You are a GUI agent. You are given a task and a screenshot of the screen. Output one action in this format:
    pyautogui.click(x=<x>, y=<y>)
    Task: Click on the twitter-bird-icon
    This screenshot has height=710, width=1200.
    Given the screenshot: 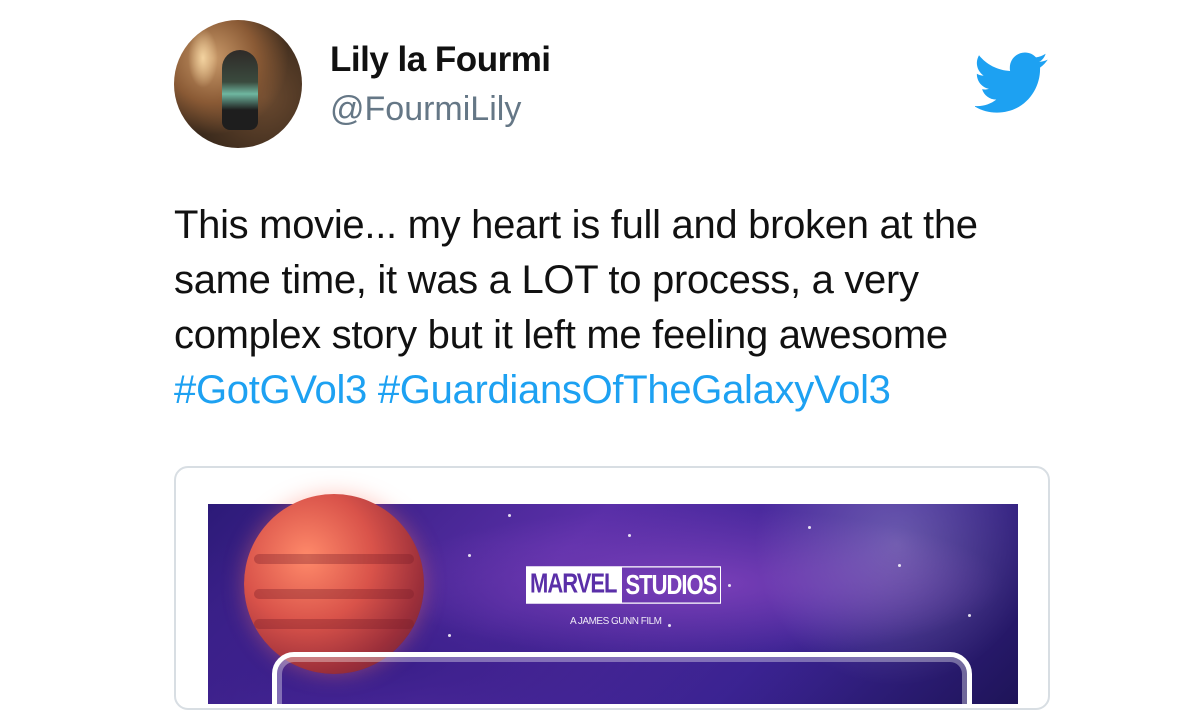 What is the action you would take?
    pyautogui.click(x=1012, y=83)
    